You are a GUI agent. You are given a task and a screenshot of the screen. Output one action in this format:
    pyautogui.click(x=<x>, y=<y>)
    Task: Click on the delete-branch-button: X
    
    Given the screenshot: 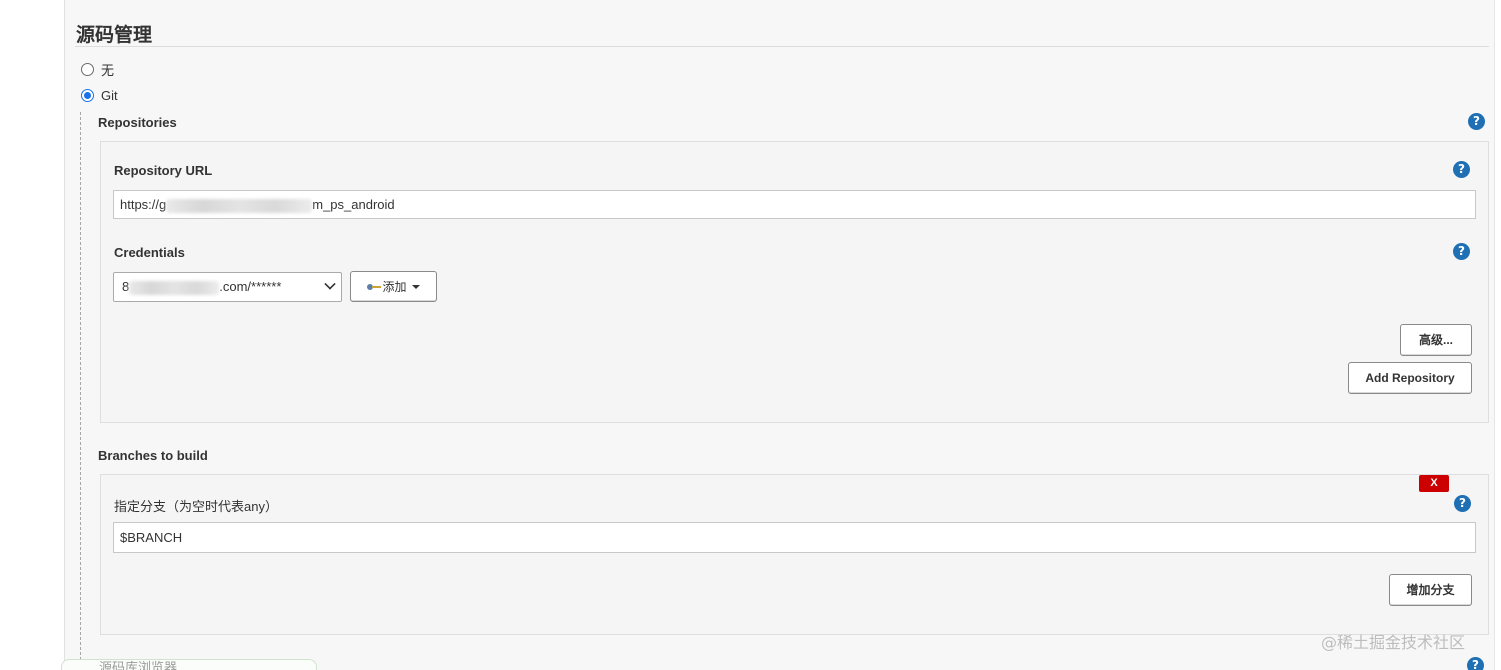 What is the action you would take?
    pyautogui.click(x=1434, y=483)
    